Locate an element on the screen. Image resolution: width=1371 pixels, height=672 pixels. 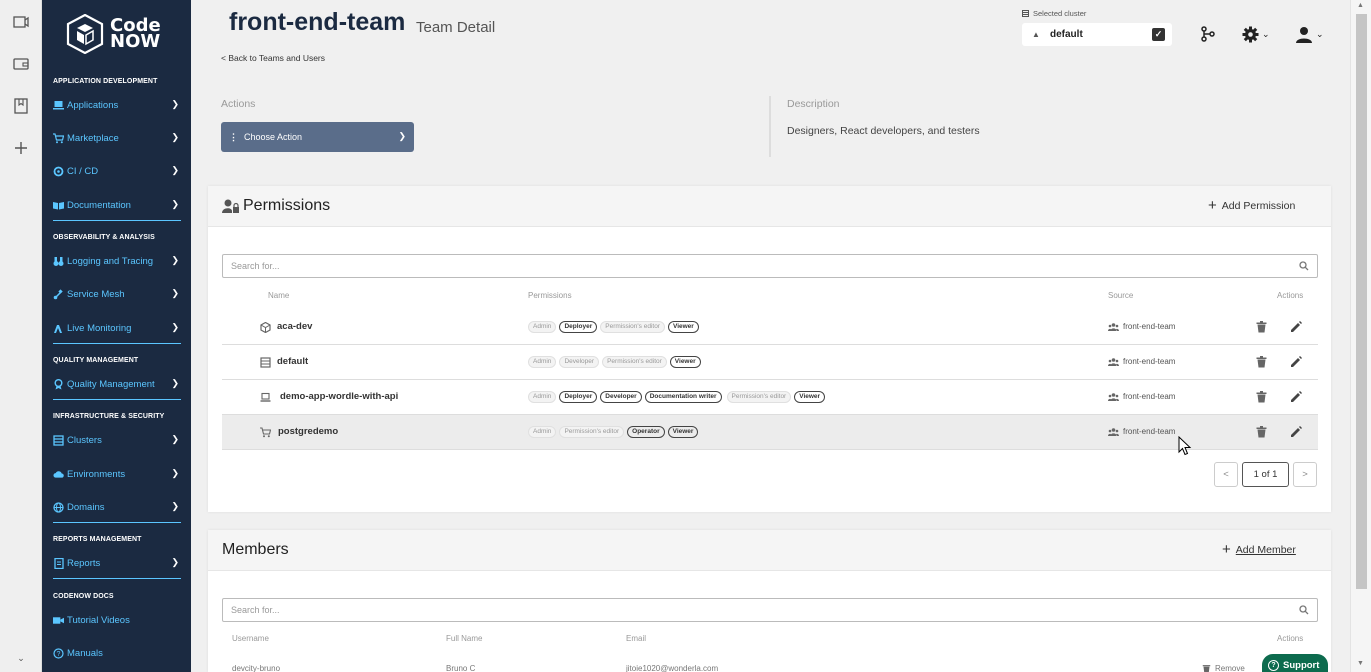
sidebar-item-environments: Environments ❯ is located at coordinates (117, 474).